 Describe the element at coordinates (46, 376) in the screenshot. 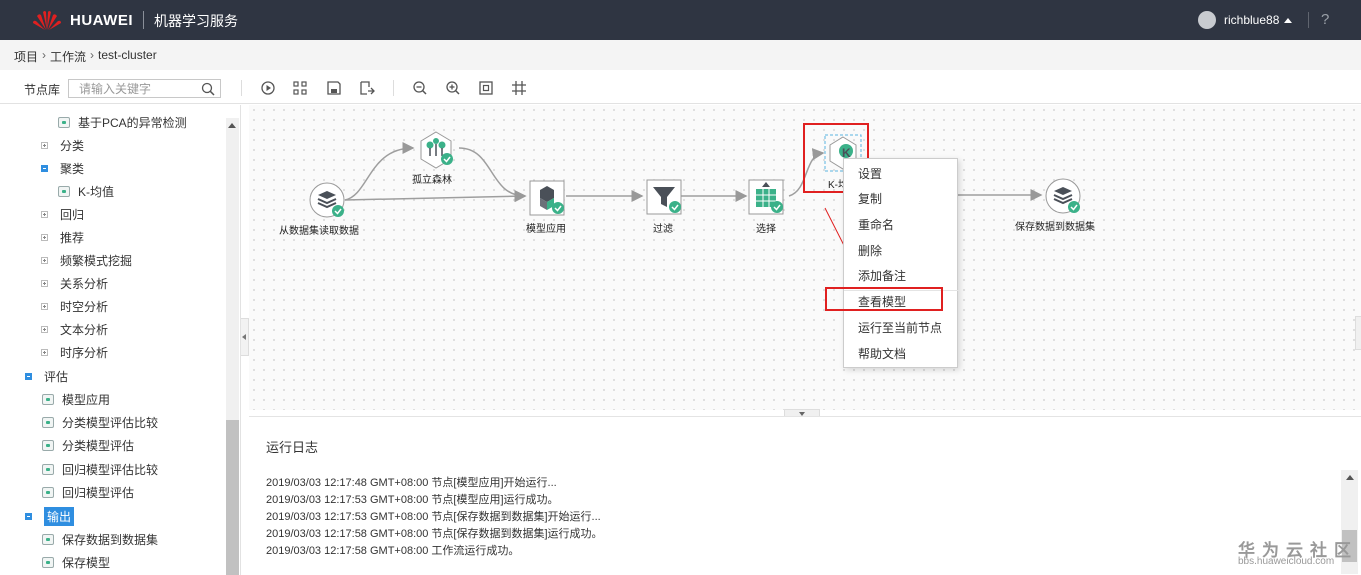

I see `tree-item-evaluation: 评估` at that location.